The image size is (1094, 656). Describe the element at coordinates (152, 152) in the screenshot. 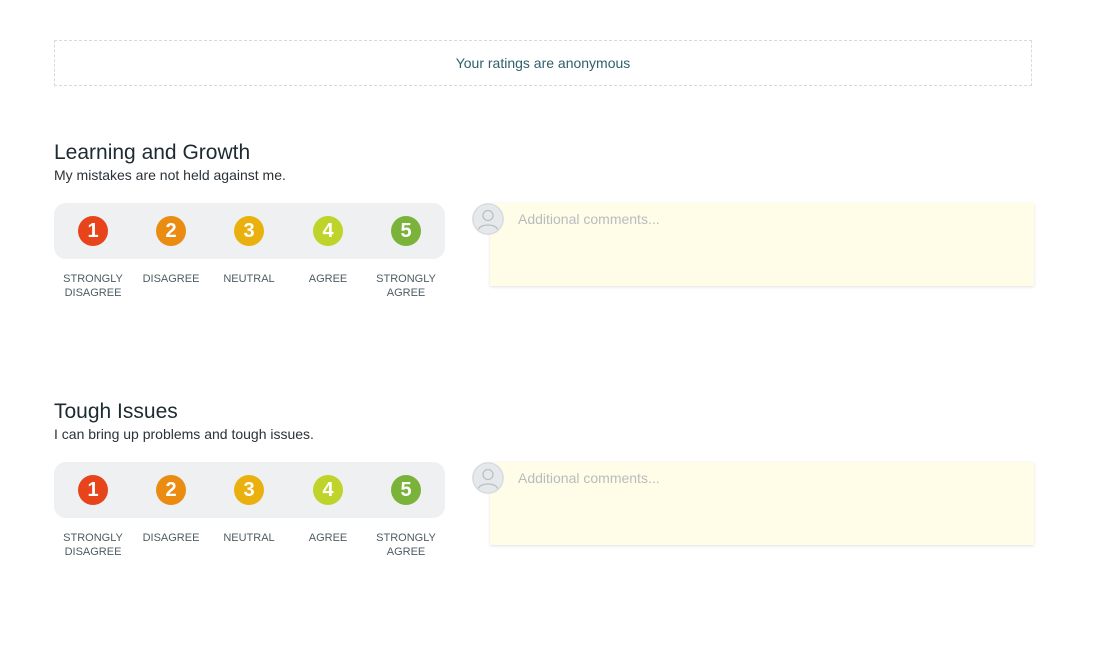

I see `question-title: Learning and Growth` at that location.